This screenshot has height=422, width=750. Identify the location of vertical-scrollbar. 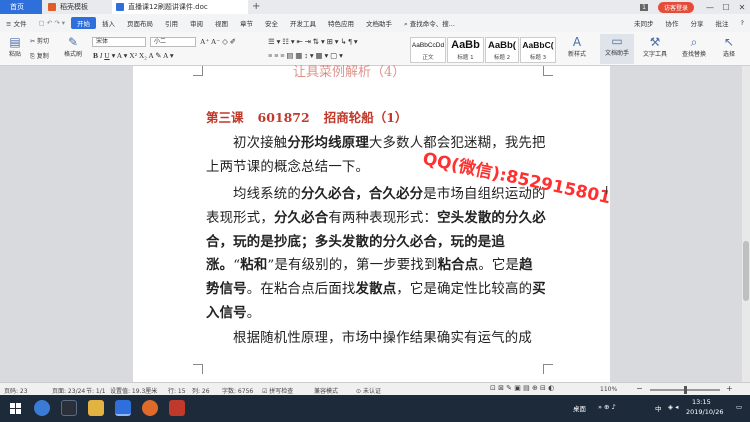
(746, 224).